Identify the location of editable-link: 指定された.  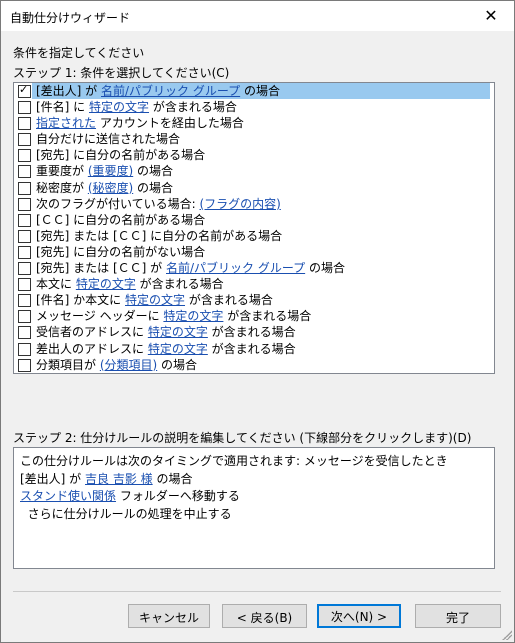
(66, 123).